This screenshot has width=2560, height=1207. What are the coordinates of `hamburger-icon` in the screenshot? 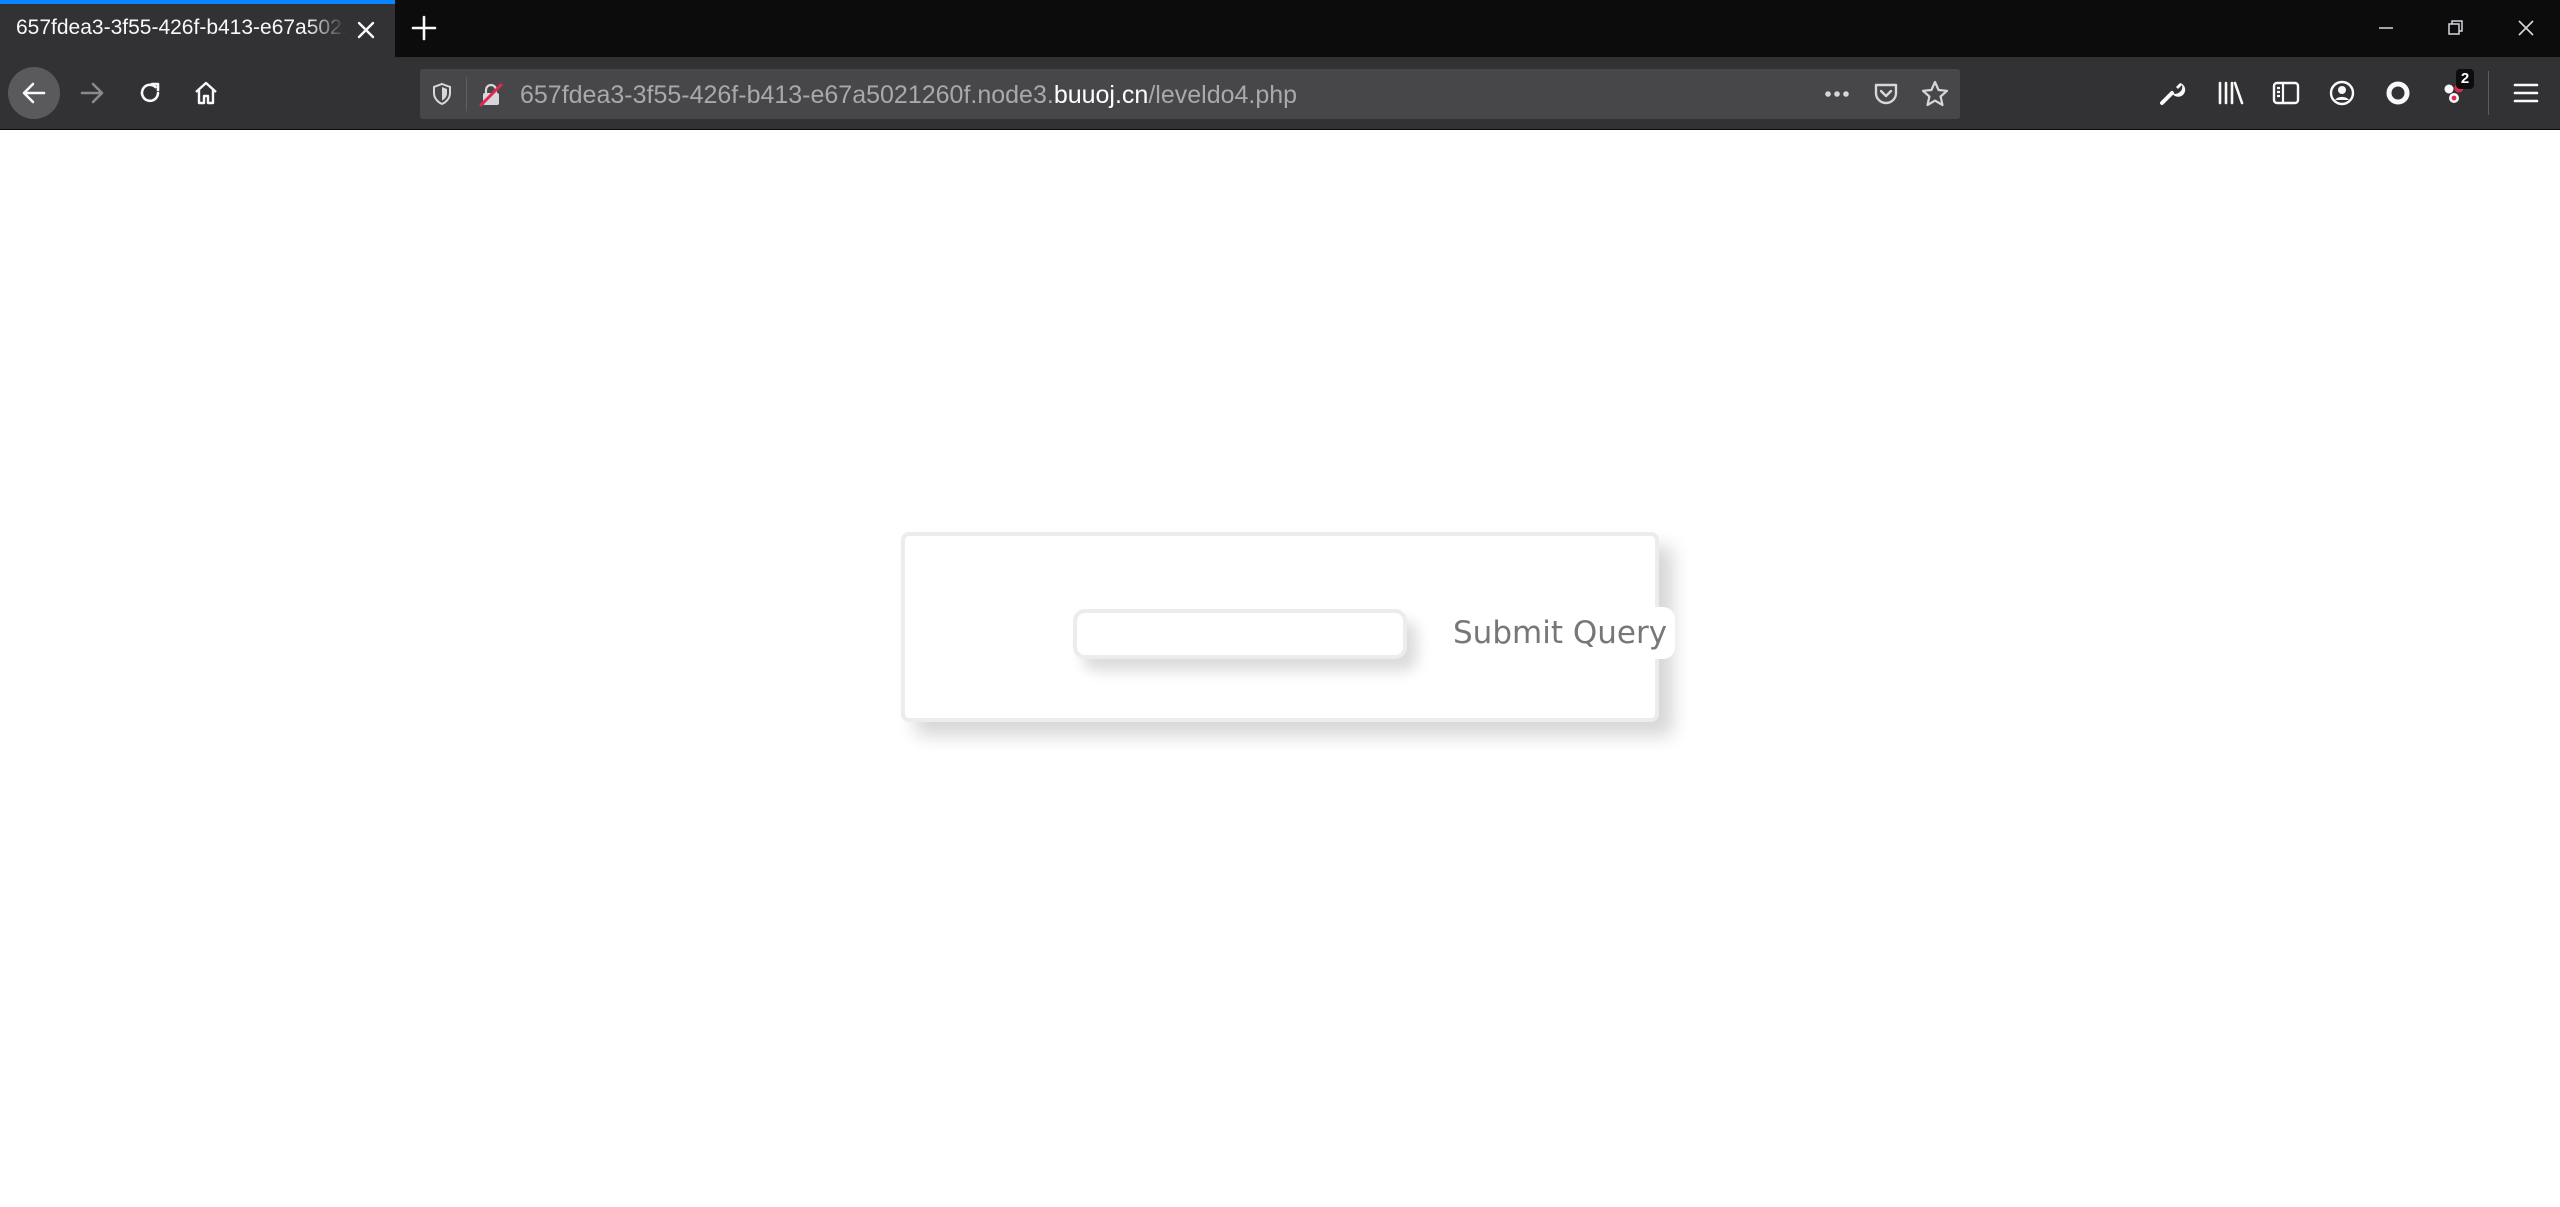 It's located at (2526, 93).